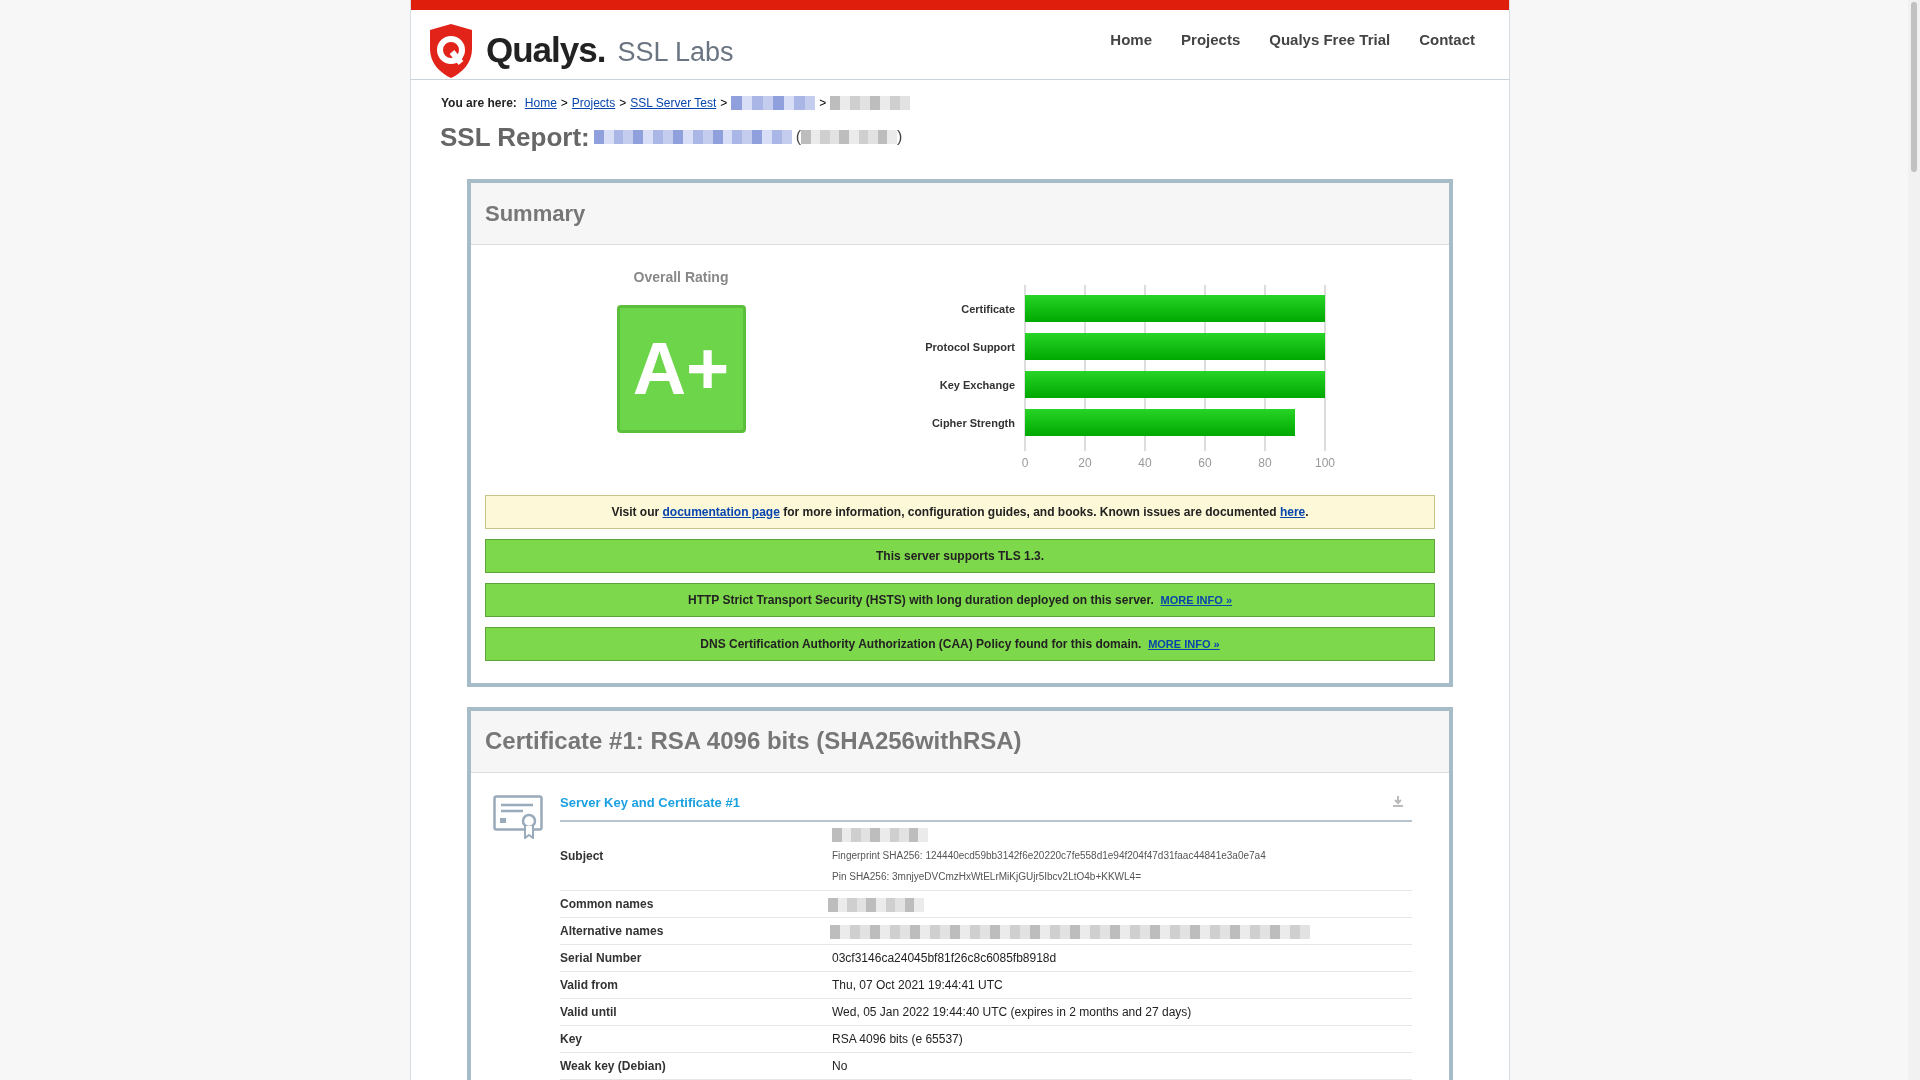  I want to click on category-label: Cipher Strength, so click(973, 422).